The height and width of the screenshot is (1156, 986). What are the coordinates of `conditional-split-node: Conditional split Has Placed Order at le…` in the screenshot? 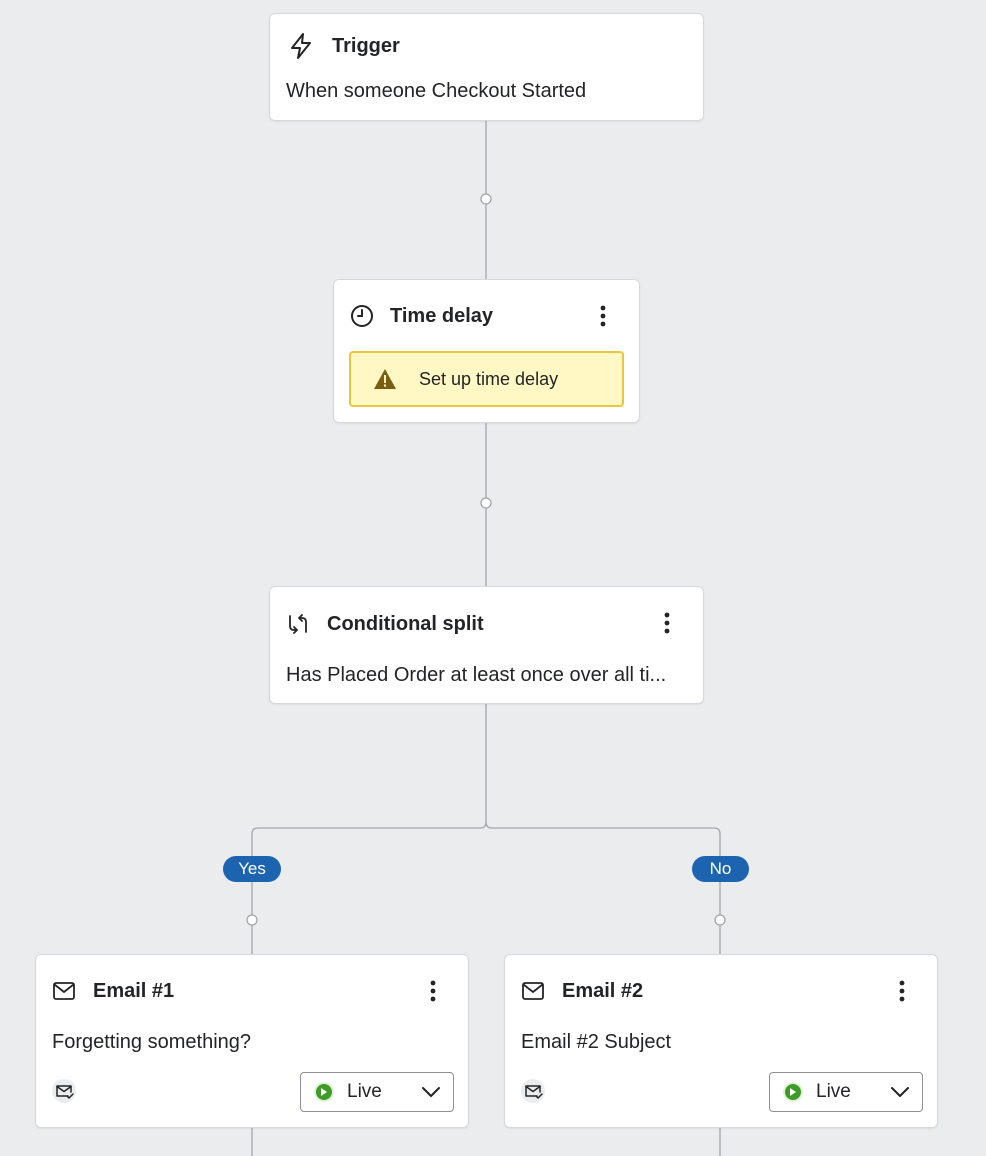 It's located at (486, 645).